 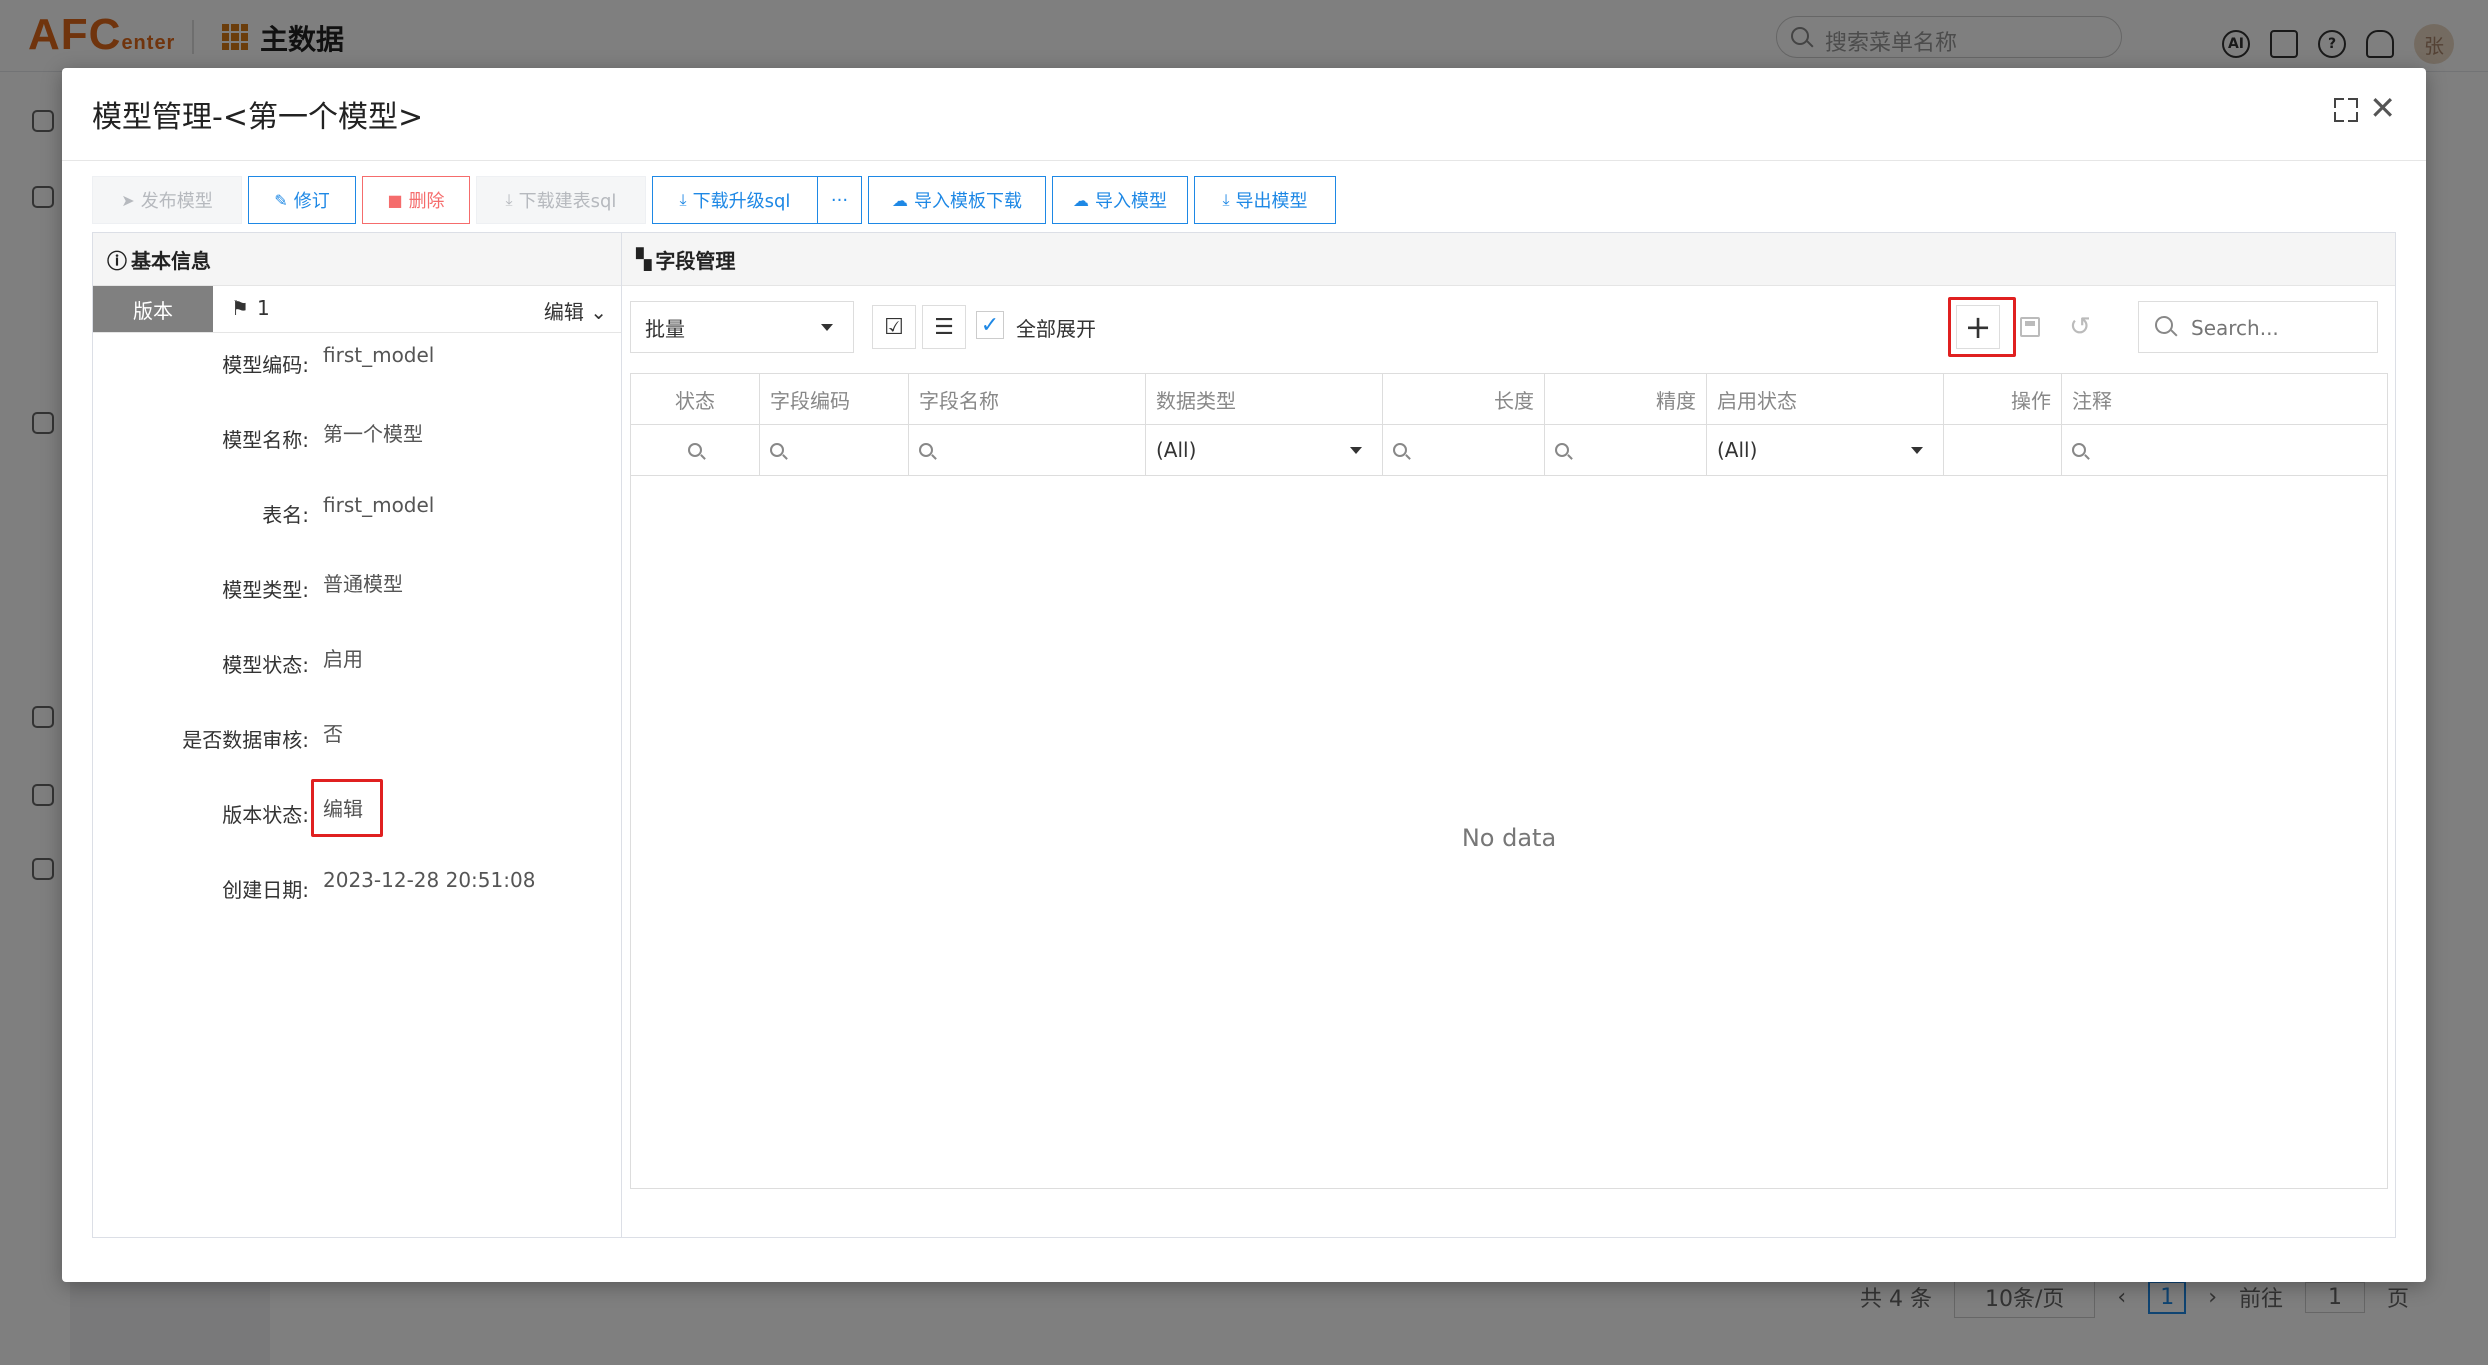 What do you see at coordinates (2030, 327) in the screenshot?
I see `save-button` at bounding box center [2030, 327].